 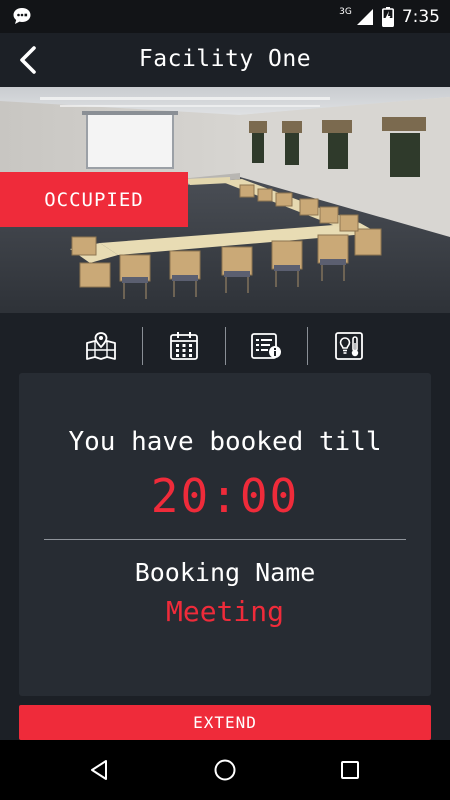 I want to click on nav-home-icon, so click(x=225, y=770).